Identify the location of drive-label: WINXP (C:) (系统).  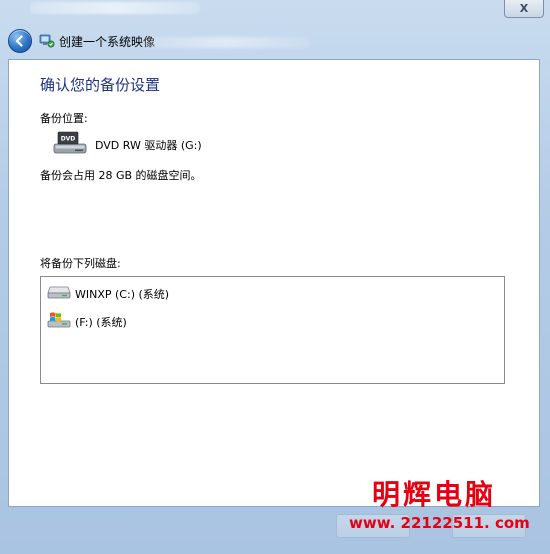
(122, 294).